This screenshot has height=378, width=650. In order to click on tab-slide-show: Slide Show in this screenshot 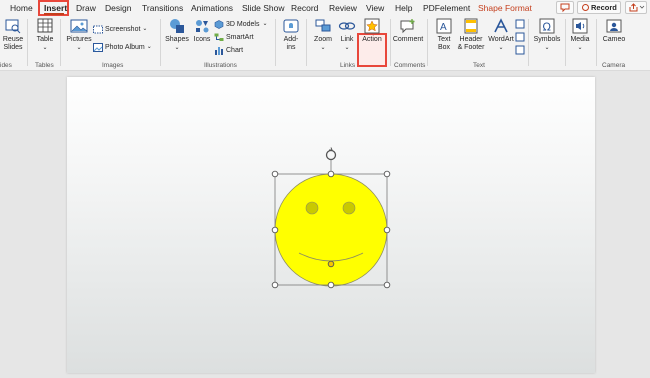, I will do `click(263, 8)`.